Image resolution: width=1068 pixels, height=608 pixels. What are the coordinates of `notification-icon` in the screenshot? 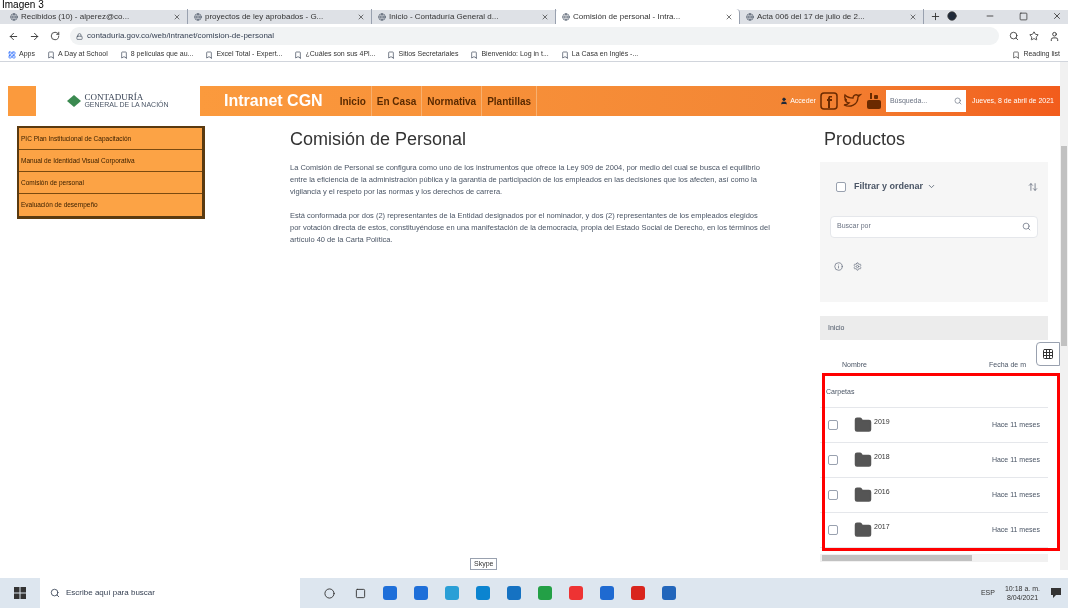 It's located at (1056, 593).